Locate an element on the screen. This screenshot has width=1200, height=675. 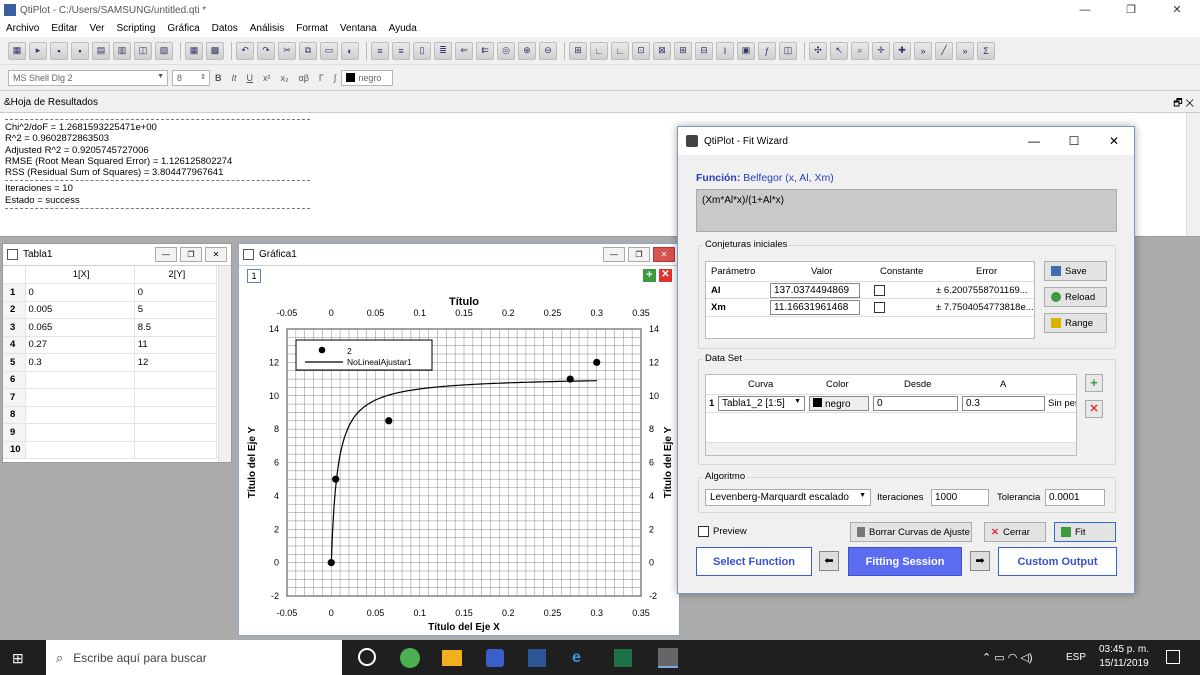
close-button: ✕ is located at coordinates (1177, 10).